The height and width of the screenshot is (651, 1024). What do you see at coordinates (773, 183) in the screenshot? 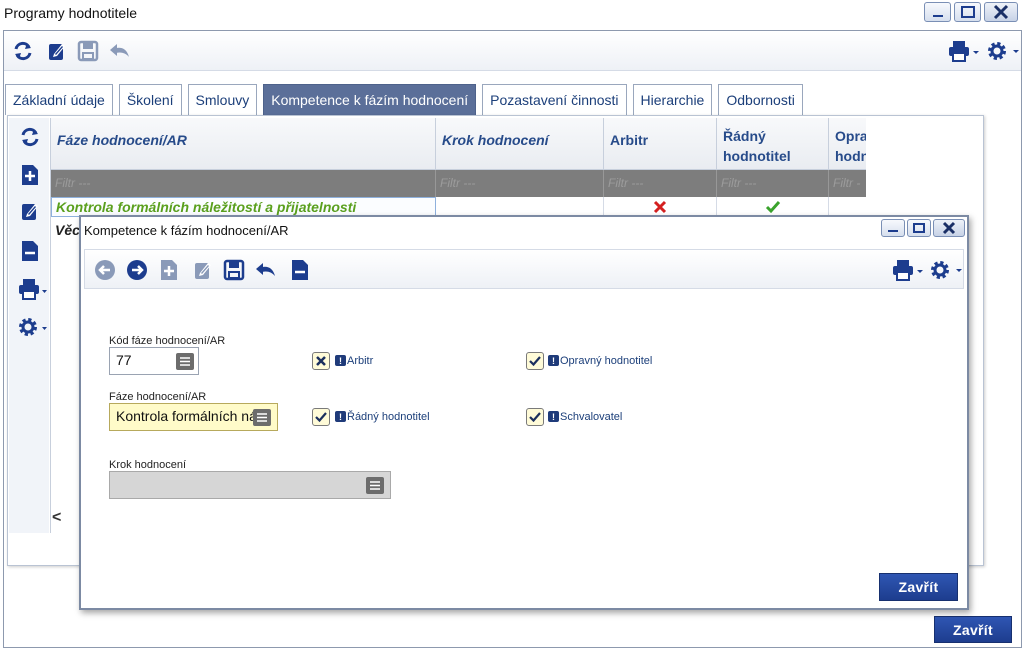
I see `filter-radny: Filtr ---` at bounding box center [773, 183].